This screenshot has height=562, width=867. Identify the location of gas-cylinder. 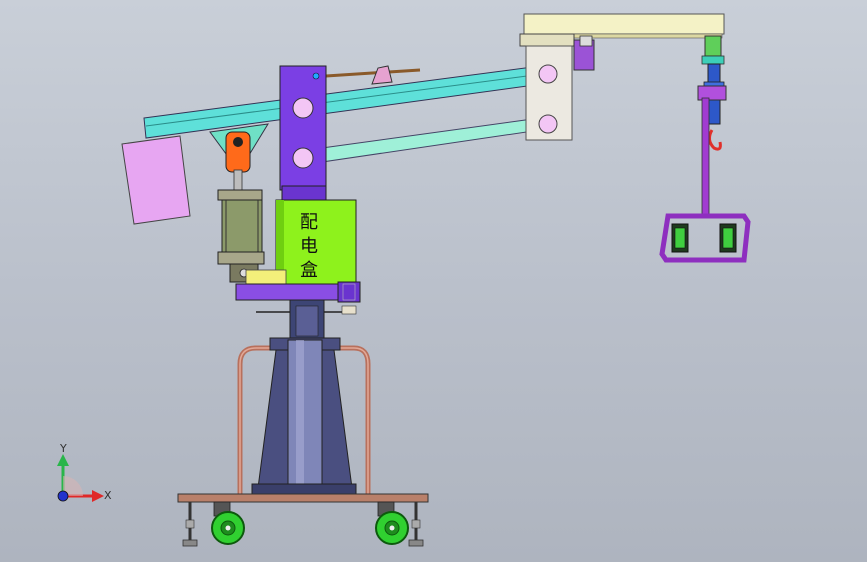
(241, 226).